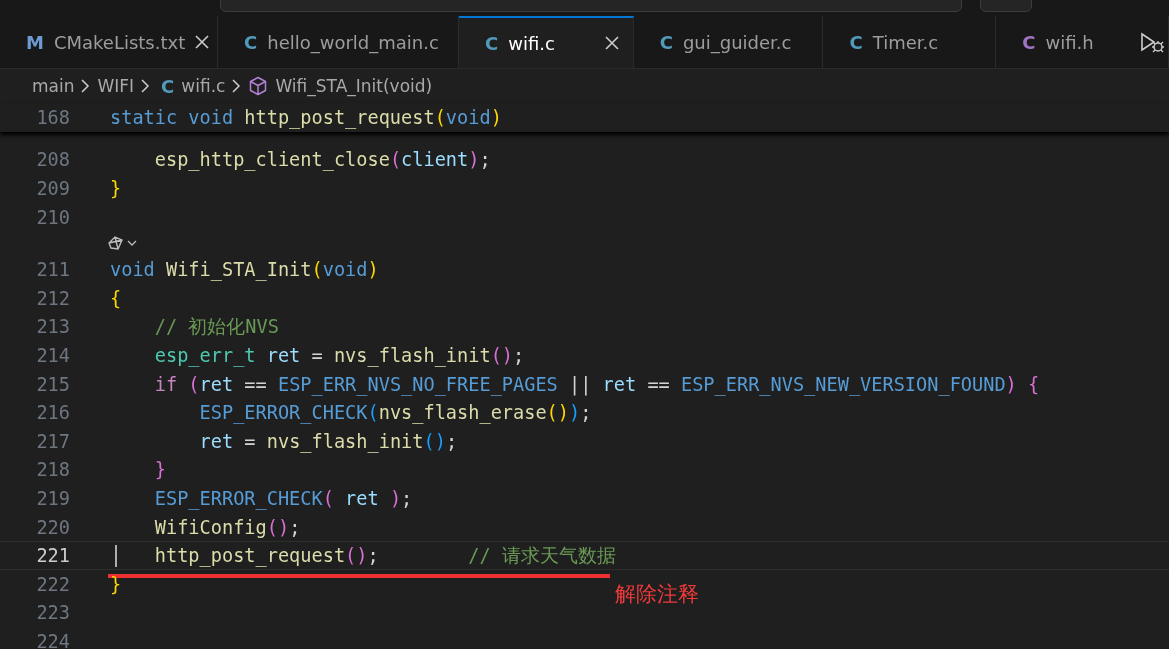 Image resolution: width=1169 pixels, height=649 pixels. Describe the element at coordinates (657, 595) in the screenshot. I see `annotation-text: 解除注释` at that location.